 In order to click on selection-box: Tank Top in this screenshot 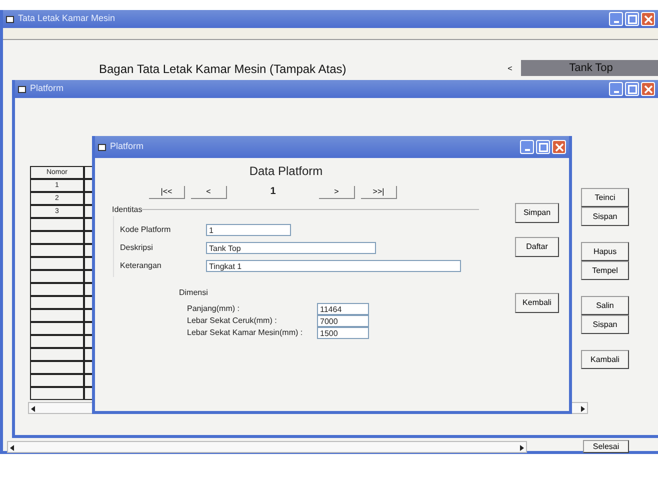, I will do `click(589, 68)`.